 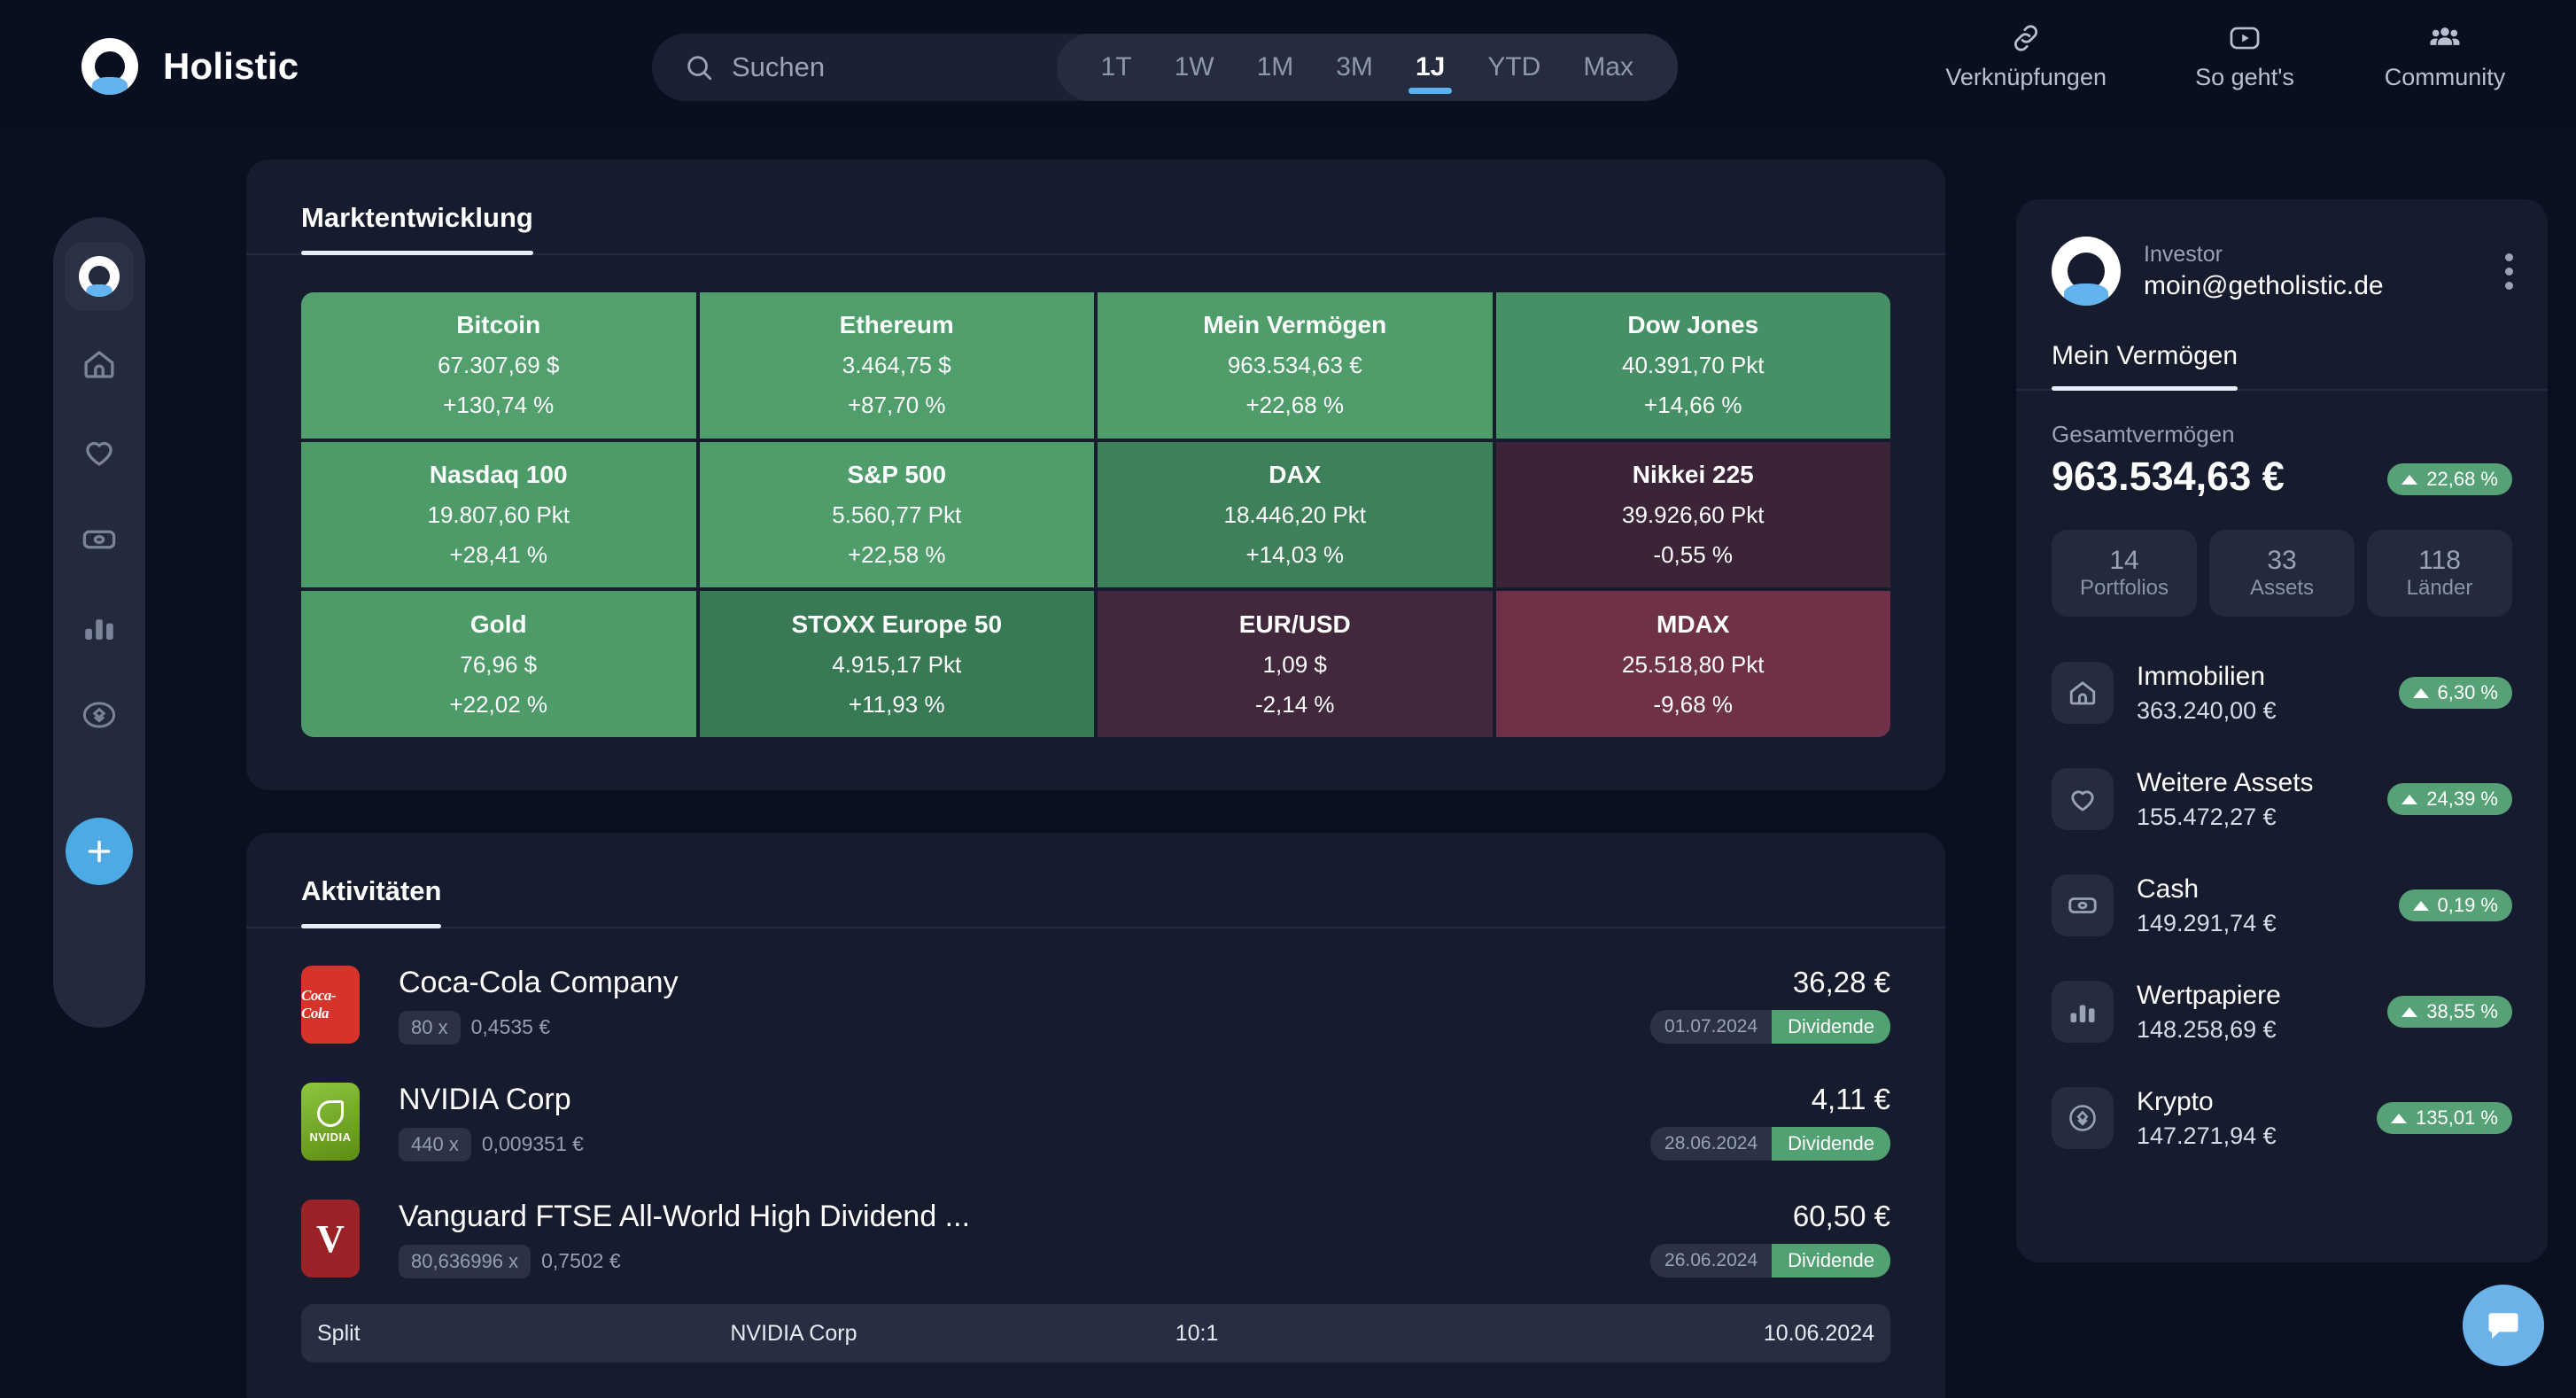 What do you see at coordinates (1295, 365) in the screenshot?
I see `heatmap-tile: Mein Vermögen 963.534,63 € +22,68 %` at bounding box center [1295, 365].